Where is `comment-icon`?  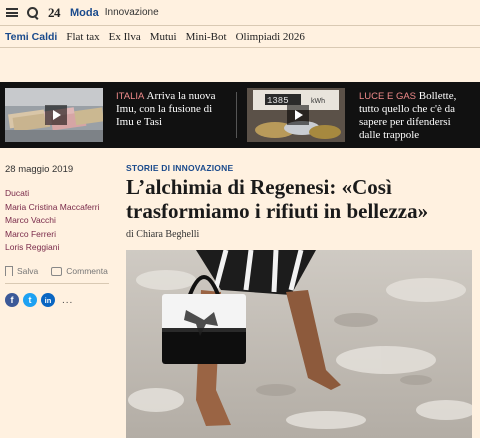 comment-icon is located at coordinates (57, 271).